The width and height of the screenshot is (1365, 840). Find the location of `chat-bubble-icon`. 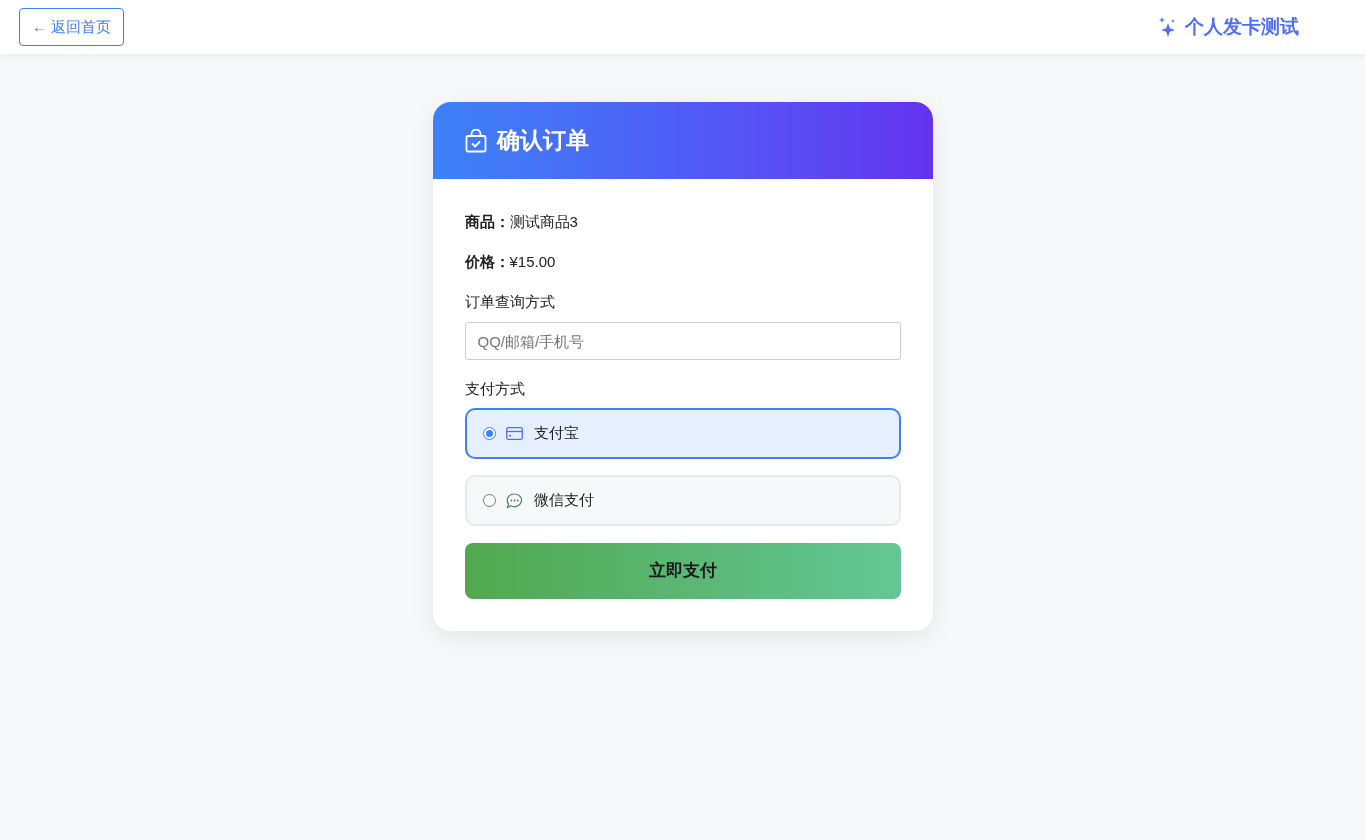

chat-bubble-icon is located at coordinates (514, 500).